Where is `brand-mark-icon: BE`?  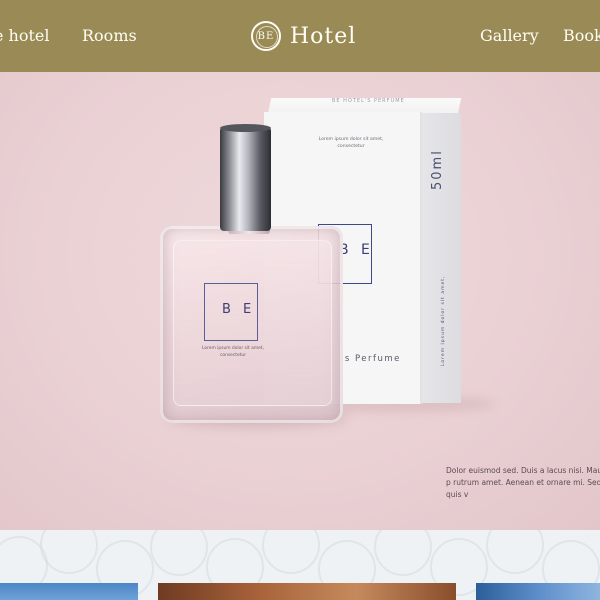
brand-mark-icon: BE is located at coordinates (266, 36).